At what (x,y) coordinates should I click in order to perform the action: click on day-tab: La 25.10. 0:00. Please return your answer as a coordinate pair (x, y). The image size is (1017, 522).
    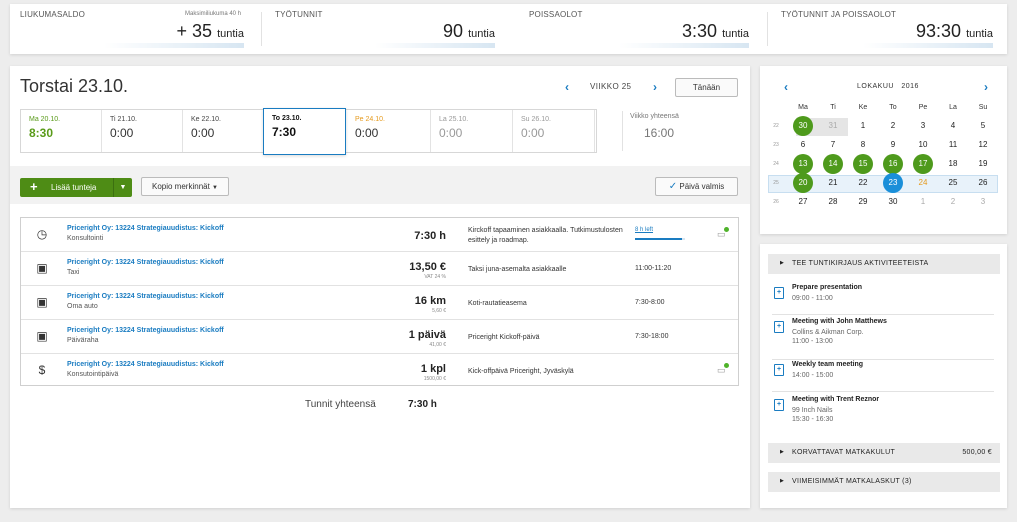
    Looking at the image, I should click on (472, 131).